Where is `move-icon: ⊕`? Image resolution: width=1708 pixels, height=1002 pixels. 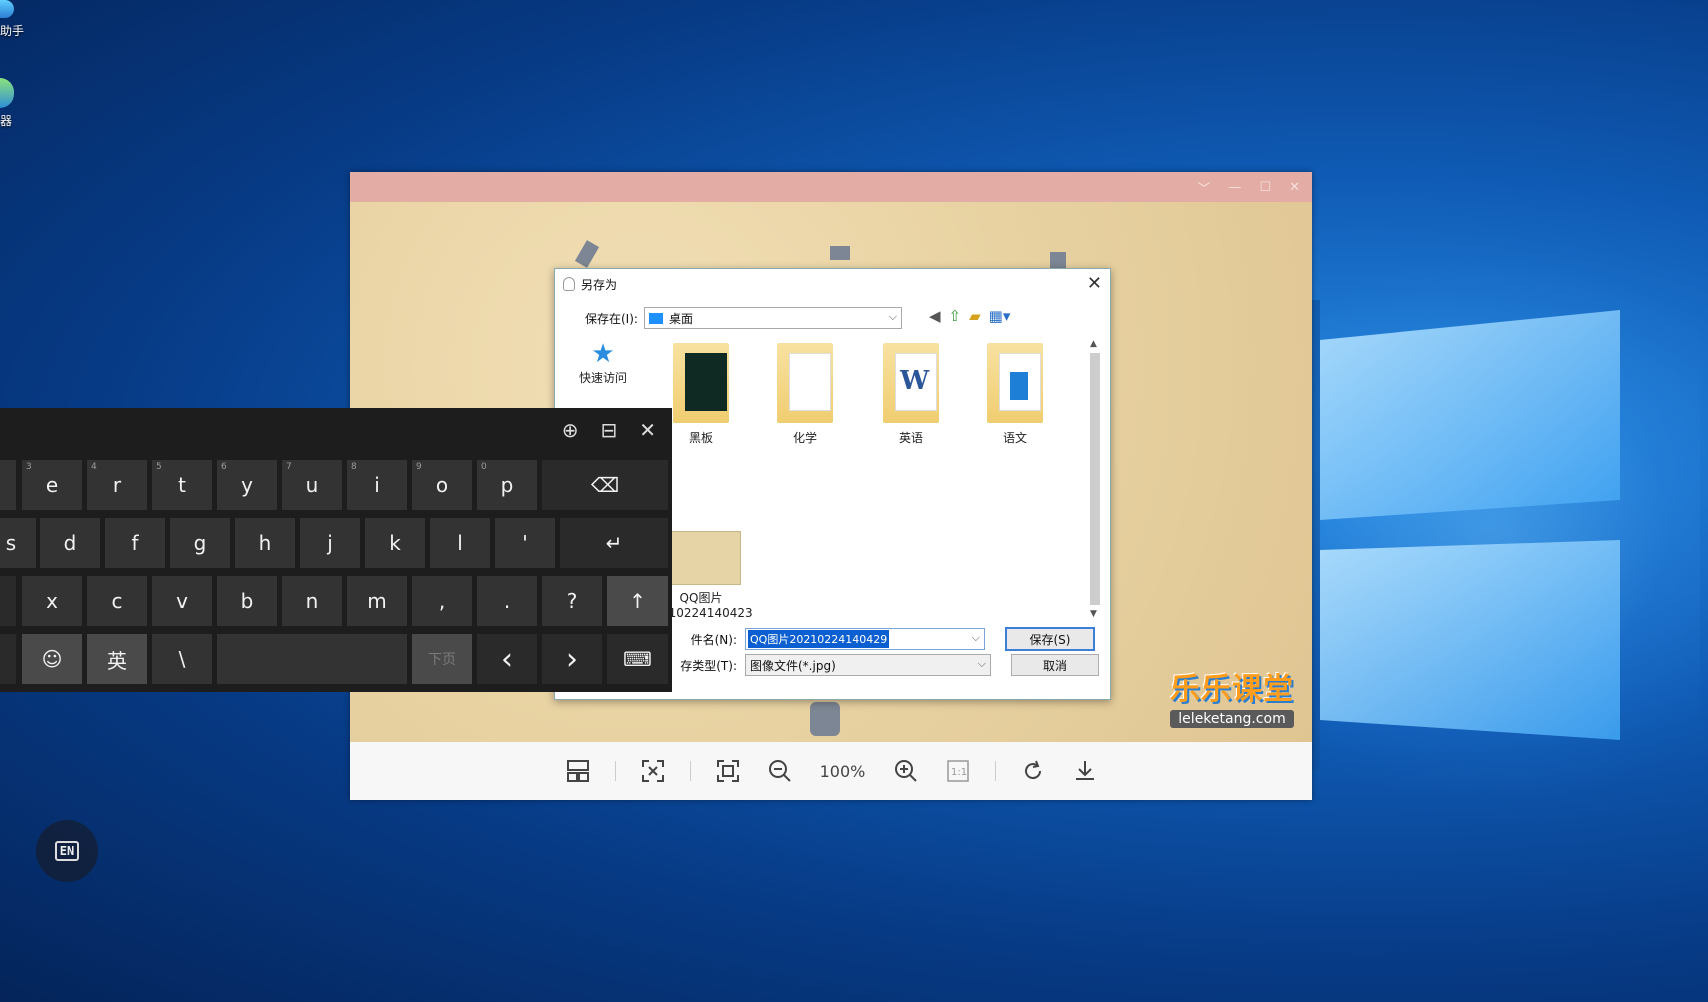 move-icon: ⊕ is located at coordinates (570, 430).